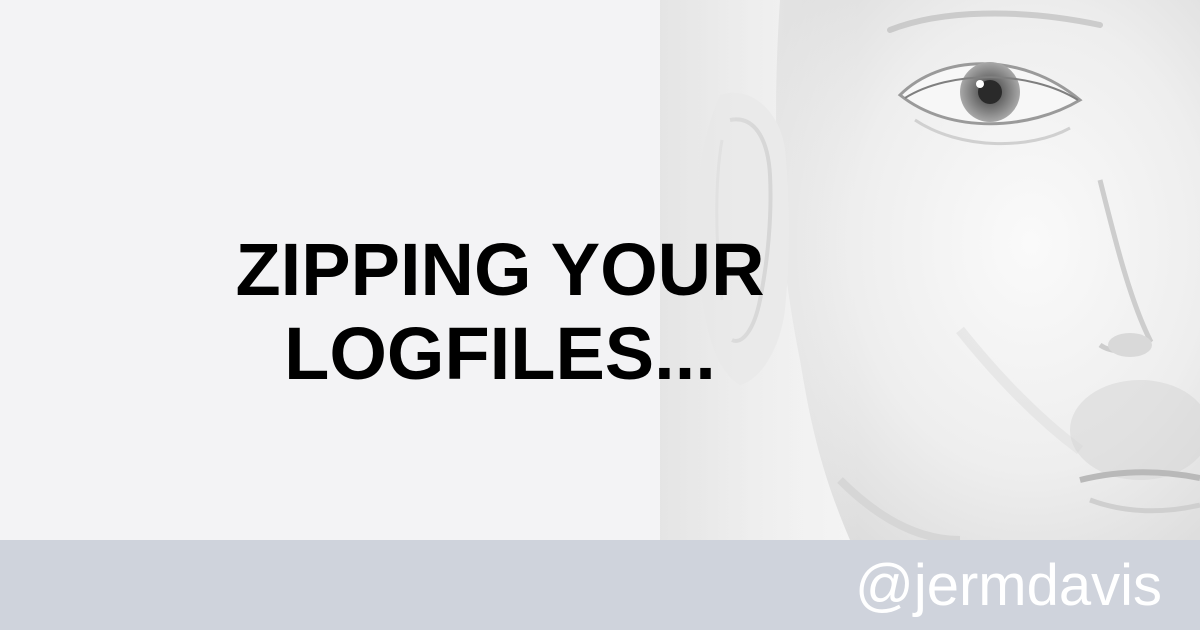  What do you see at coordinates (500, 269) in the screenshot?
I see `title-line-1: ZIPPING YOUR` at bounding box center [500, 269].